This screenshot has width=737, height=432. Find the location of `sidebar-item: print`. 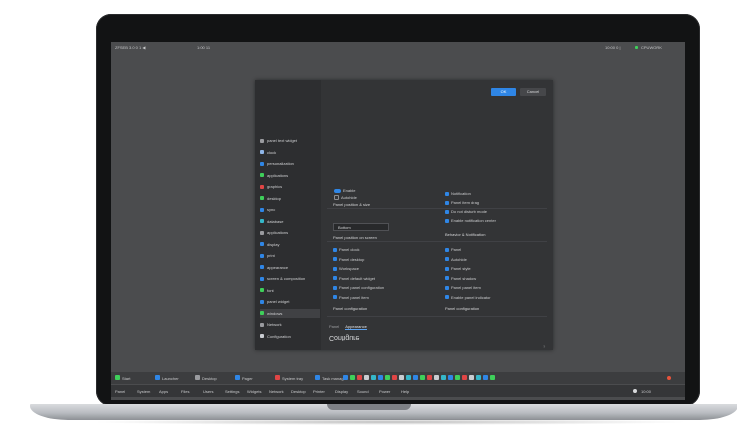

sidebar-item: print is located at coordinates (290, 255).